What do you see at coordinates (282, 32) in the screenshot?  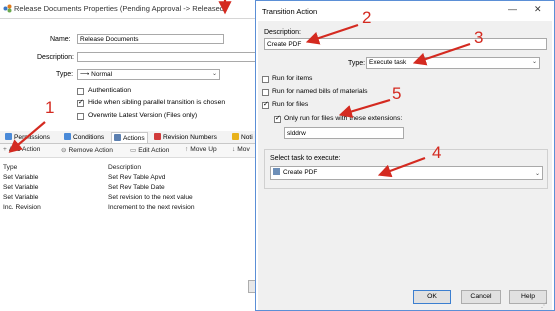 I see `dialog-description-label: Description:` at bounding box center [282, 32].